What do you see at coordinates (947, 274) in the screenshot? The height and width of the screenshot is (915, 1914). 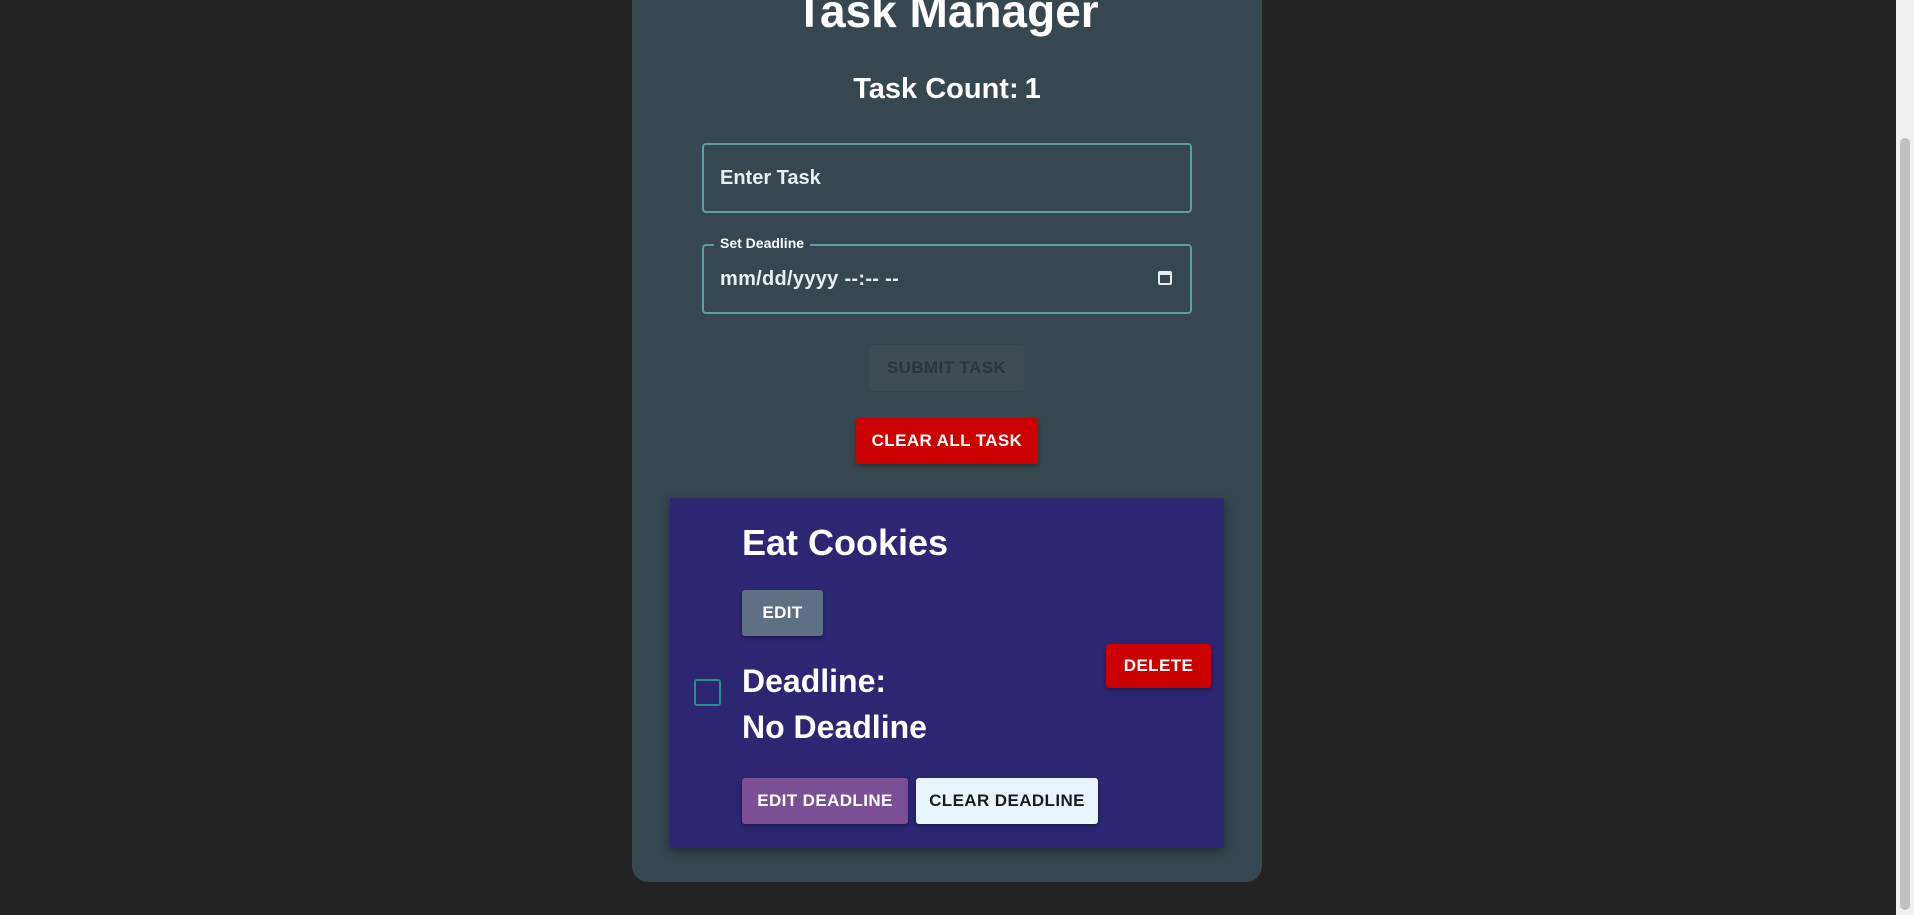 I see `deadline-field: Set Deadline mm/dd/yyyy --:-- --` at bounding box center [947, 274].